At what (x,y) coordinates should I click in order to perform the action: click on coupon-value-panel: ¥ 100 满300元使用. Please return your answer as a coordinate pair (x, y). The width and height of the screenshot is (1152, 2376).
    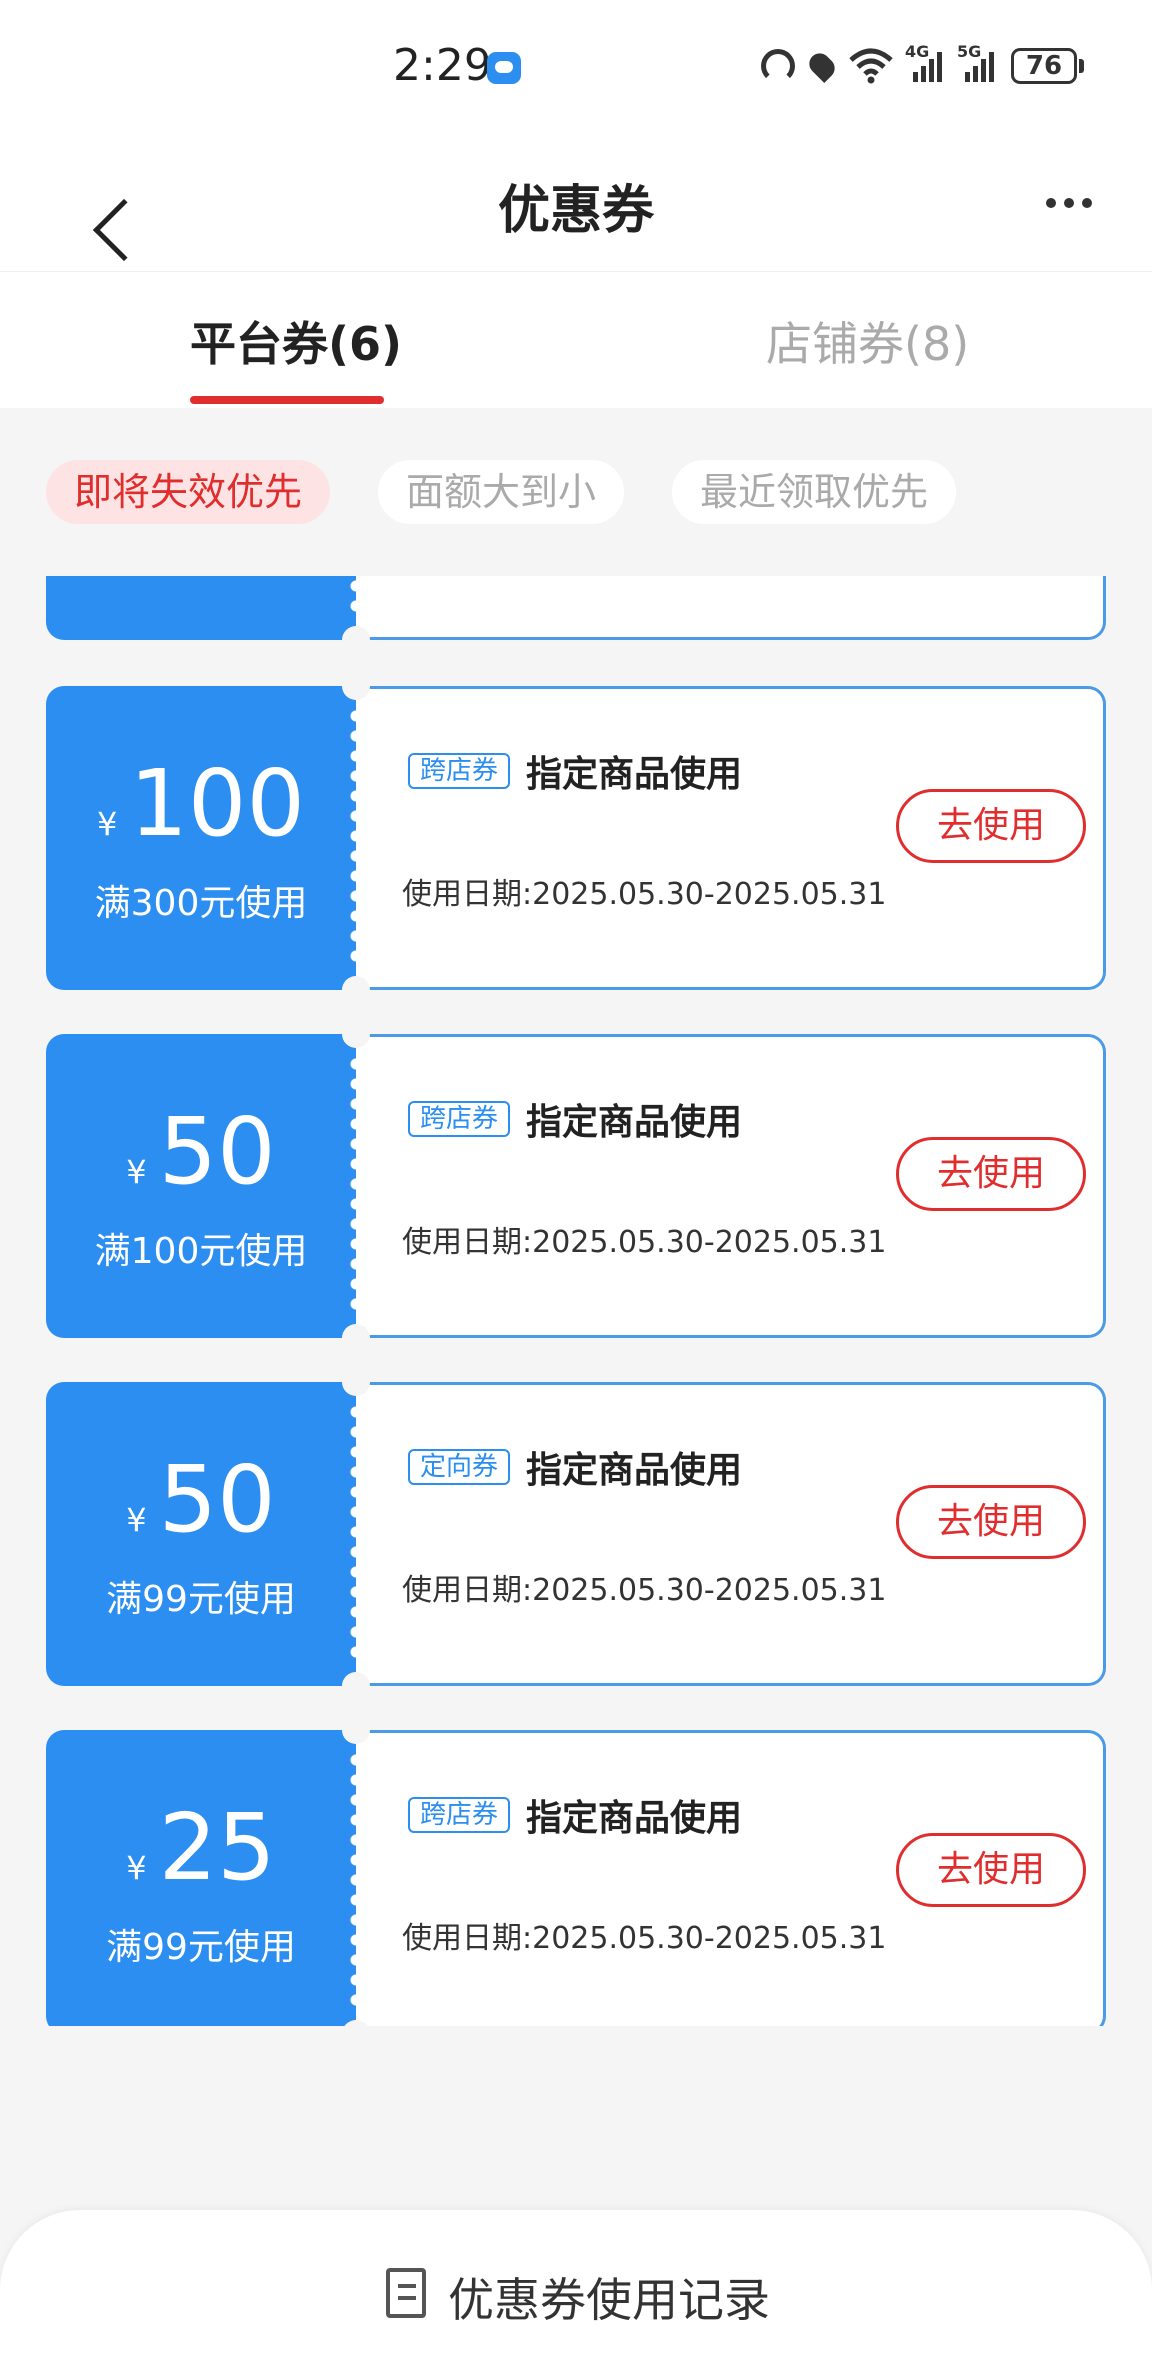
    Looking at the image, I should click on (201, 838).